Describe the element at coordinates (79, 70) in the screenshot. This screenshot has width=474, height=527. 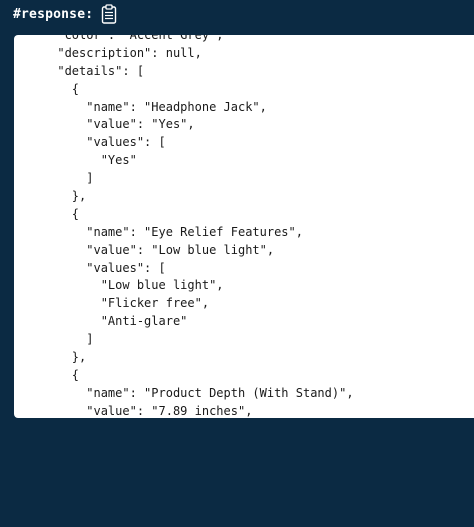
I see `code-line: "details": [` at that location.